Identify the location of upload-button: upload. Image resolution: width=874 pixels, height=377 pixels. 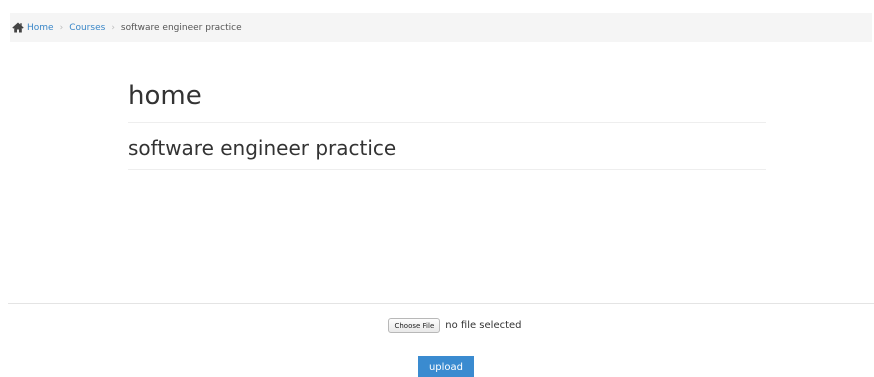
(446, 366).